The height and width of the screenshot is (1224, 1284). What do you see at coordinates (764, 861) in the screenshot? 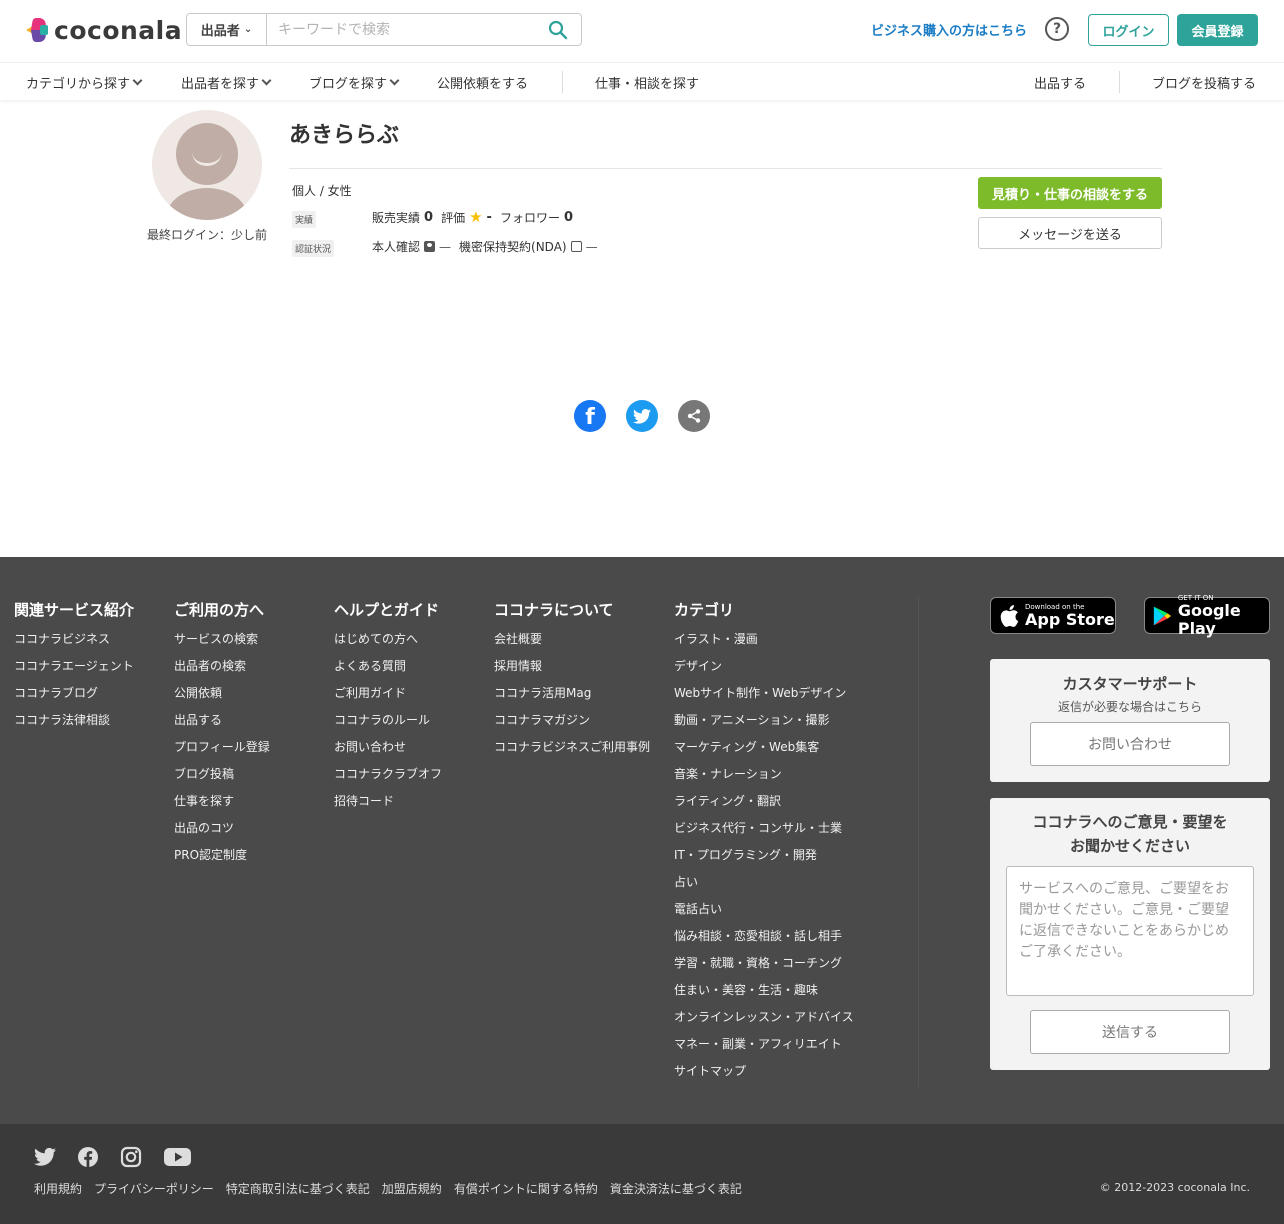
I see `footer-link: IT・プログラミング・開発` at bounding box center [764, 861].